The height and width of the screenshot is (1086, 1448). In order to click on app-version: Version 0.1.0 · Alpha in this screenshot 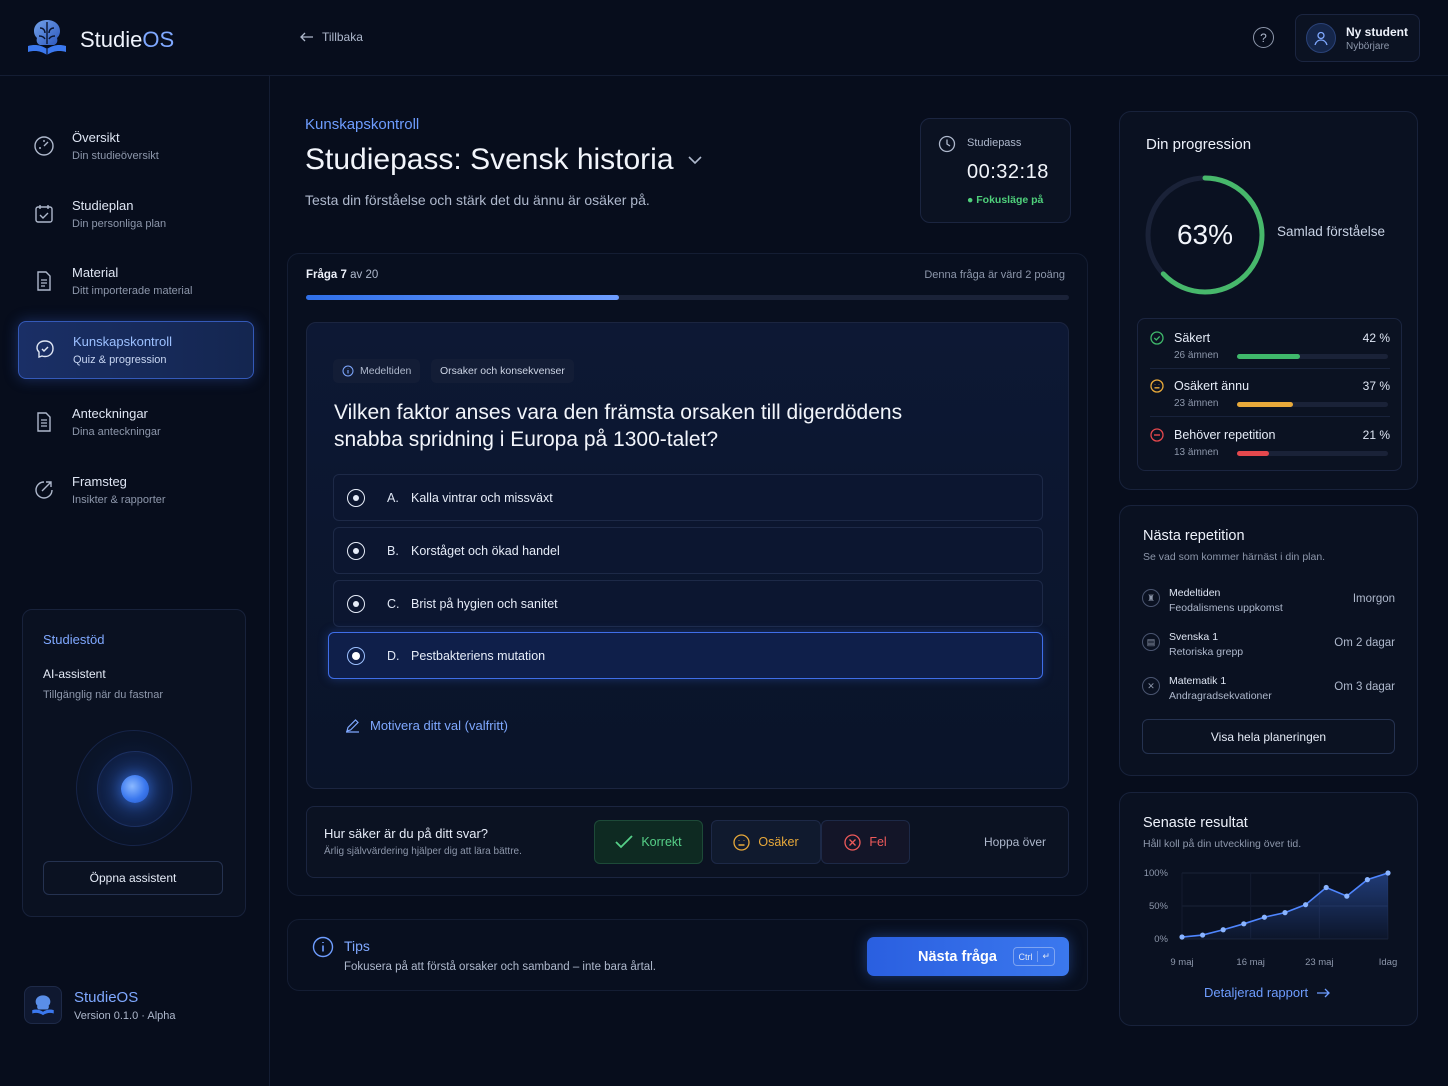, I will do `click(125, 1015)`.